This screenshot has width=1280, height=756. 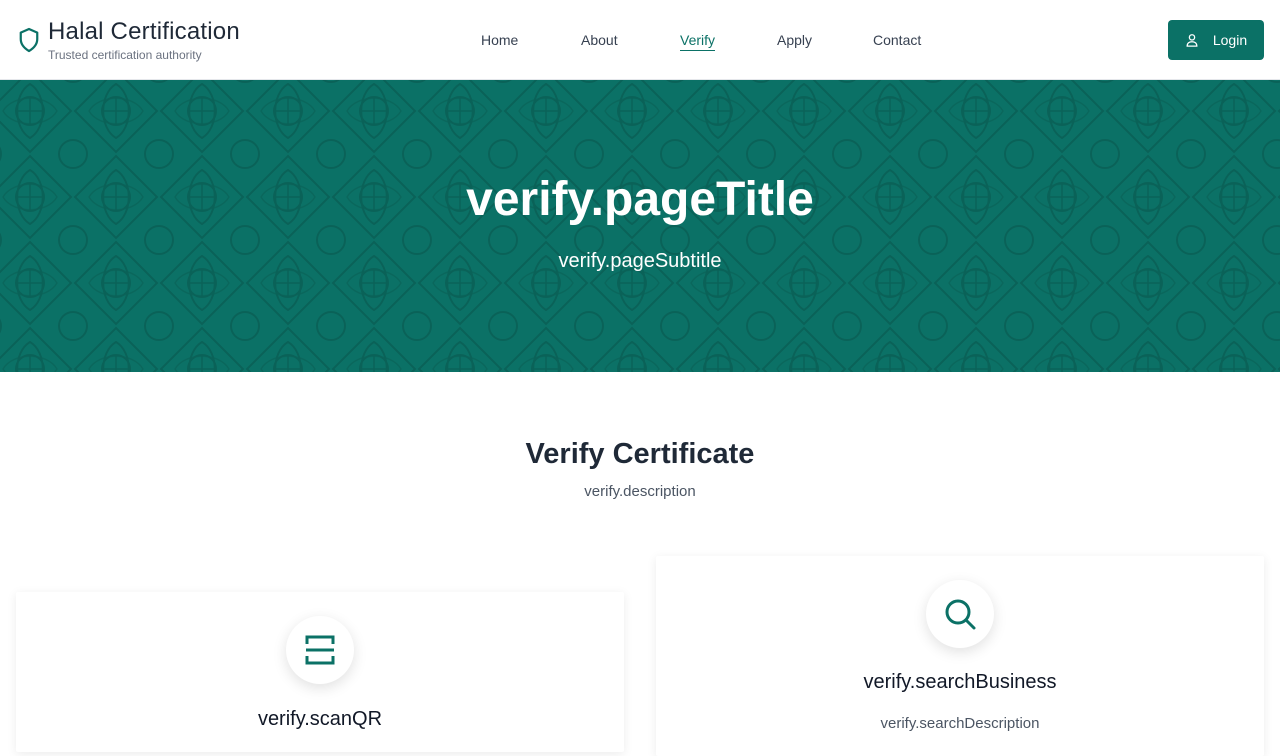 I want to click on nav-item-verify: Verify, so click(x=698, y=40).